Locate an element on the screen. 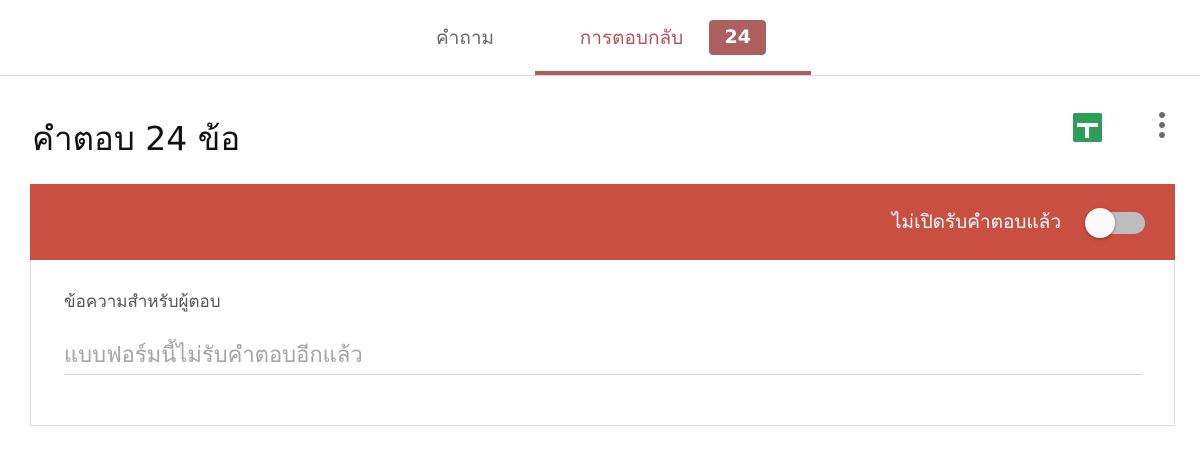 The image size is (1200, 449). tab-questions-label: คำถาม is located at coordinates (465, 37).